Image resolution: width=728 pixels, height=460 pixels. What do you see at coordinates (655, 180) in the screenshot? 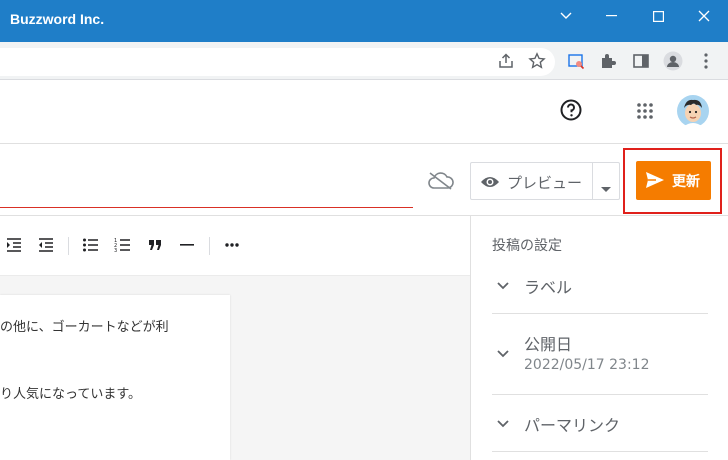
I see `send-icon` at bounding box center [655, 180].